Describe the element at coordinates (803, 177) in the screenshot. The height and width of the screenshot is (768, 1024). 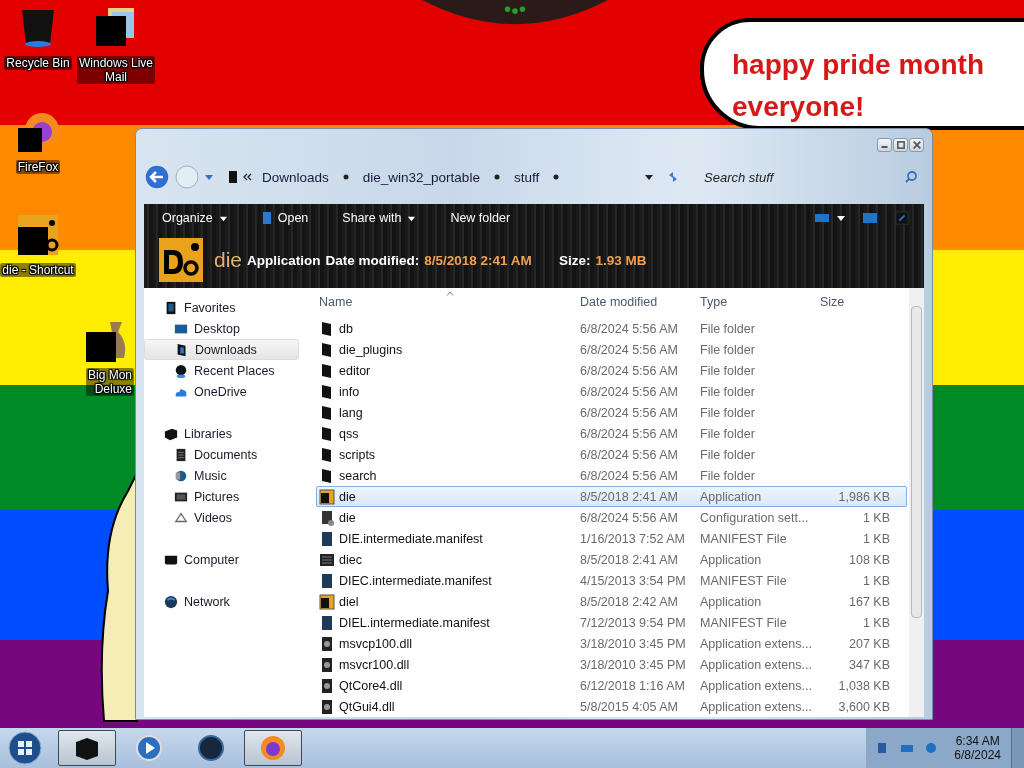
I see `search-field: Search stuff` at that location.